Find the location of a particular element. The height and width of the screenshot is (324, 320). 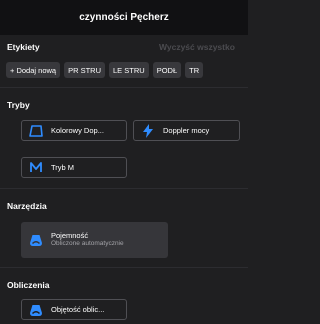

power-doppler-button: Doppler mocy is located at coordinates (186, 130).